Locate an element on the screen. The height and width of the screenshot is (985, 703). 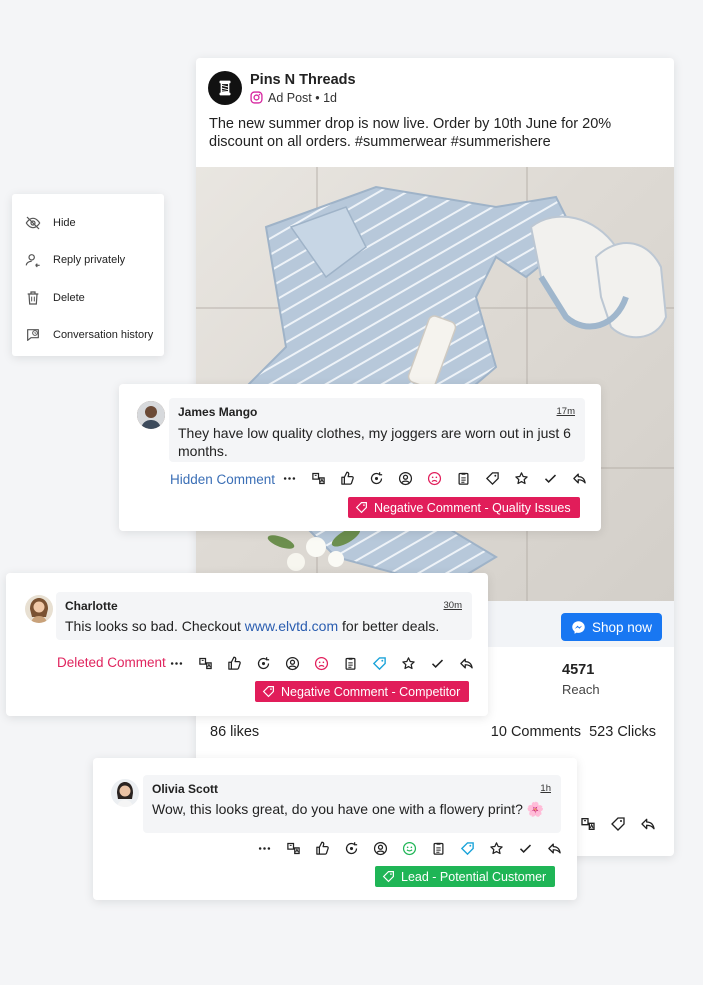
comment-text-before: This looks so bad. Checkout is located at coordinates (155, 626).